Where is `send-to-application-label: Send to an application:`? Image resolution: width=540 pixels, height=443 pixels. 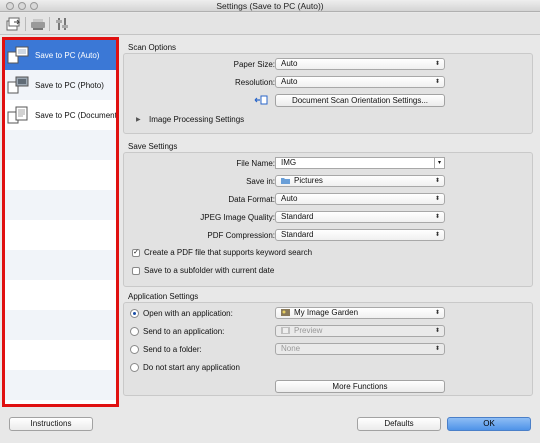
send-to-application-label: Send to an application: is located at coordinates (184, 331).